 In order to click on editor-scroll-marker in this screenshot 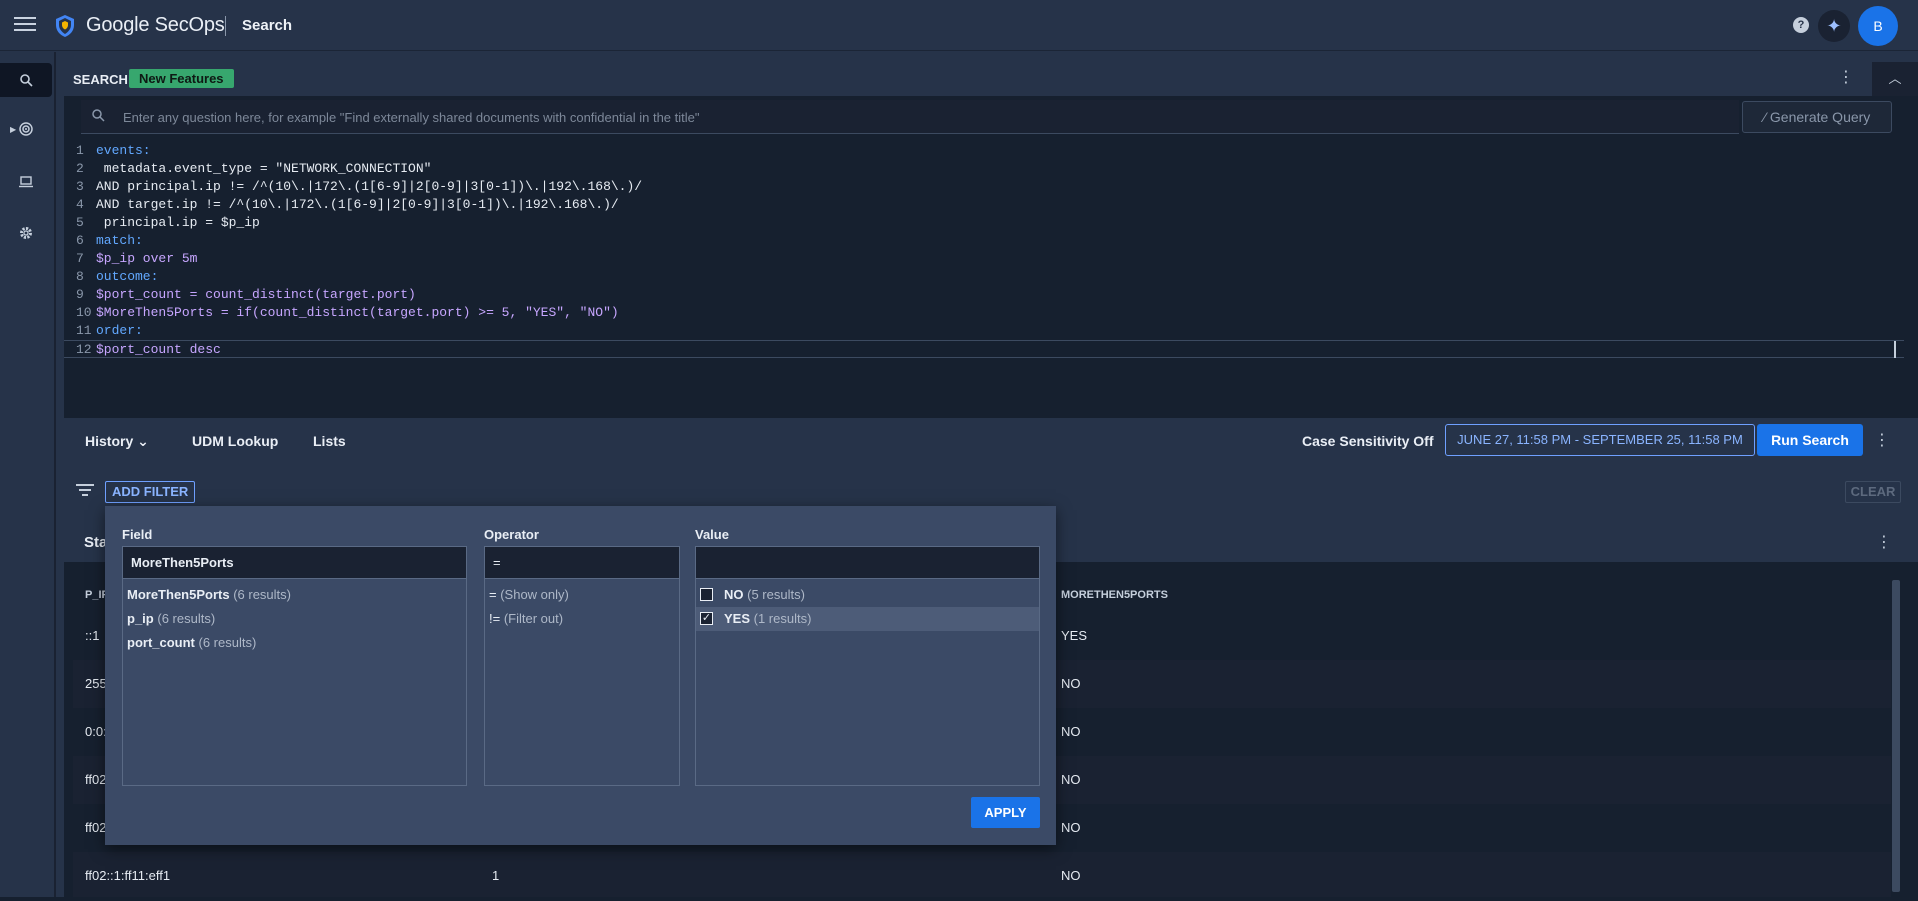, I will do `click(1895, 349)`.